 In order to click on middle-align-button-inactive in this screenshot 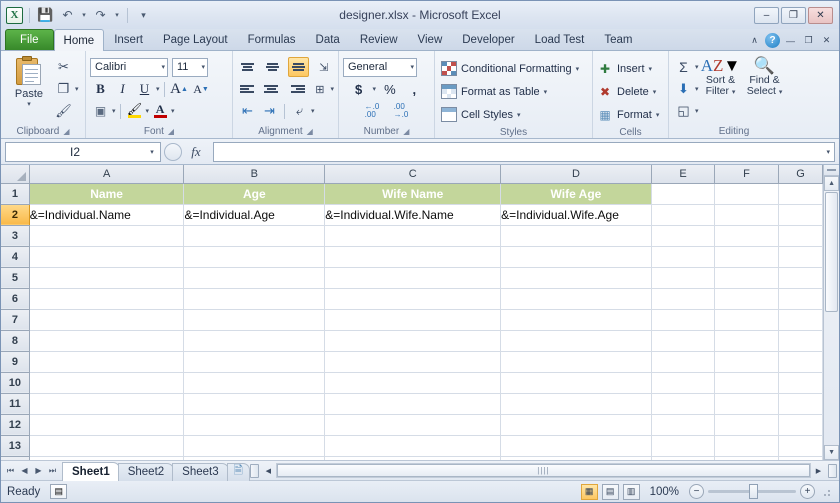, I will do `click(272, 67)`.